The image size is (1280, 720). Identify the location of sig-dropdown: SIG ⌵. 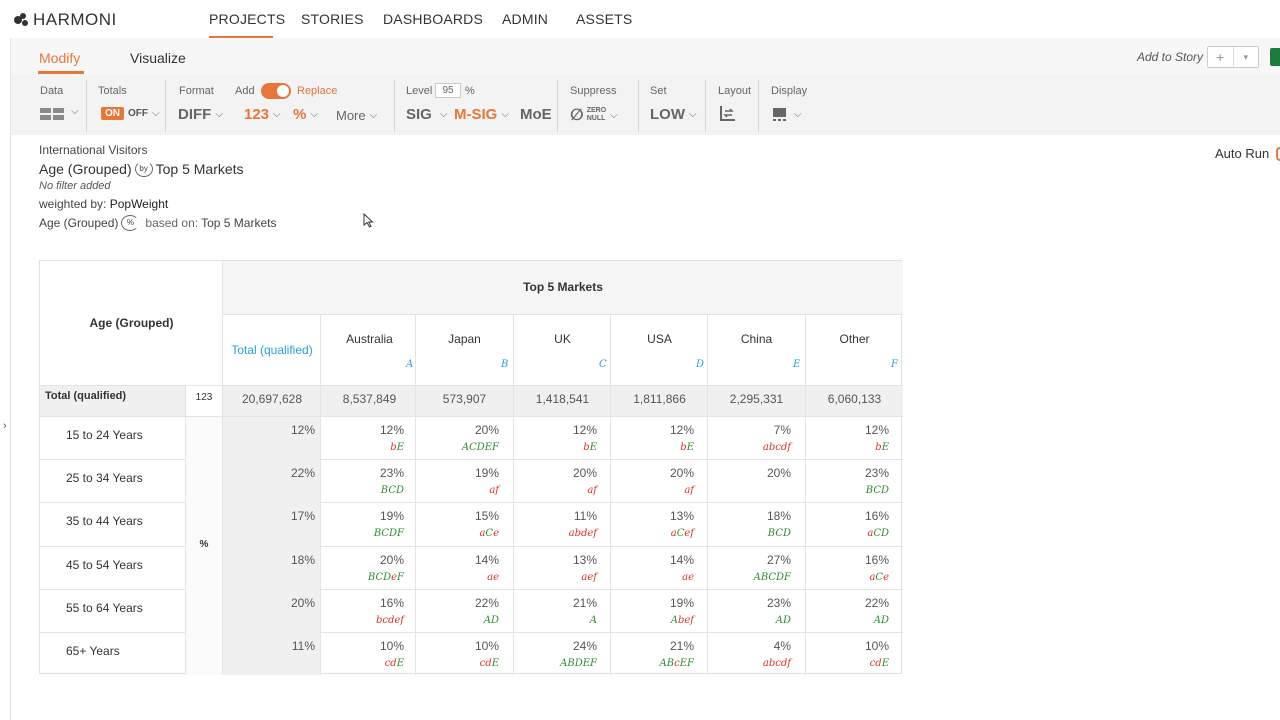
(426, 114).